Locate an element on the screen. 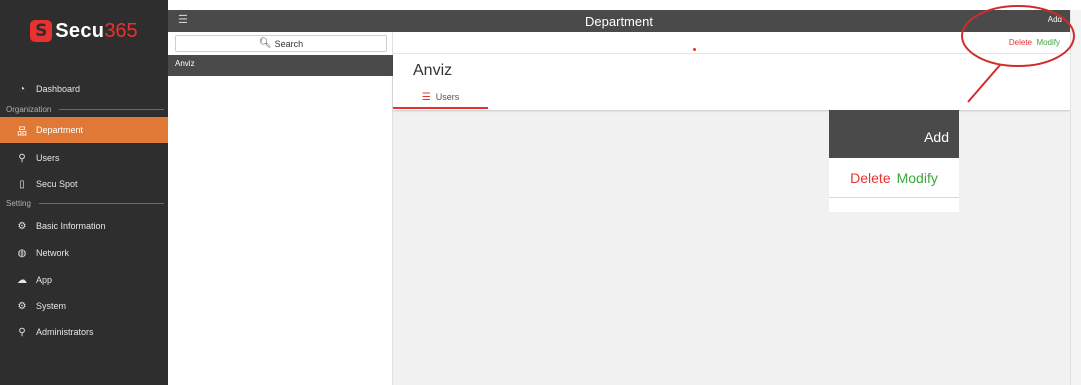 The height and width of the screenshot is (385, 1081). search-icon: 🔍︎ is located at coordinates (265, 43).